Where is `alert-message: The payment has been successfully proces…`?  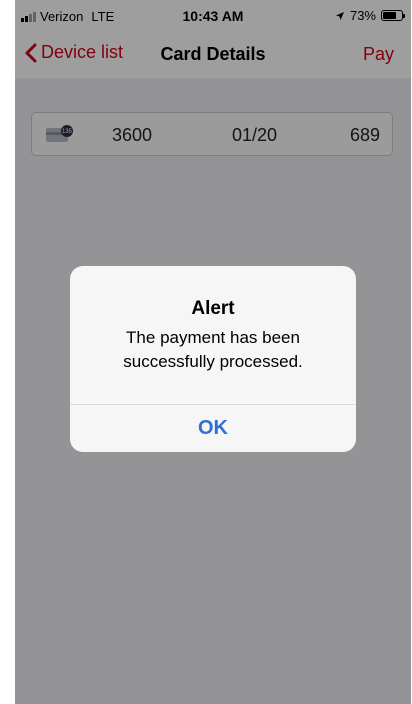
alert-message: The payment has been successfully proces… is located at coordinates (213, 349).